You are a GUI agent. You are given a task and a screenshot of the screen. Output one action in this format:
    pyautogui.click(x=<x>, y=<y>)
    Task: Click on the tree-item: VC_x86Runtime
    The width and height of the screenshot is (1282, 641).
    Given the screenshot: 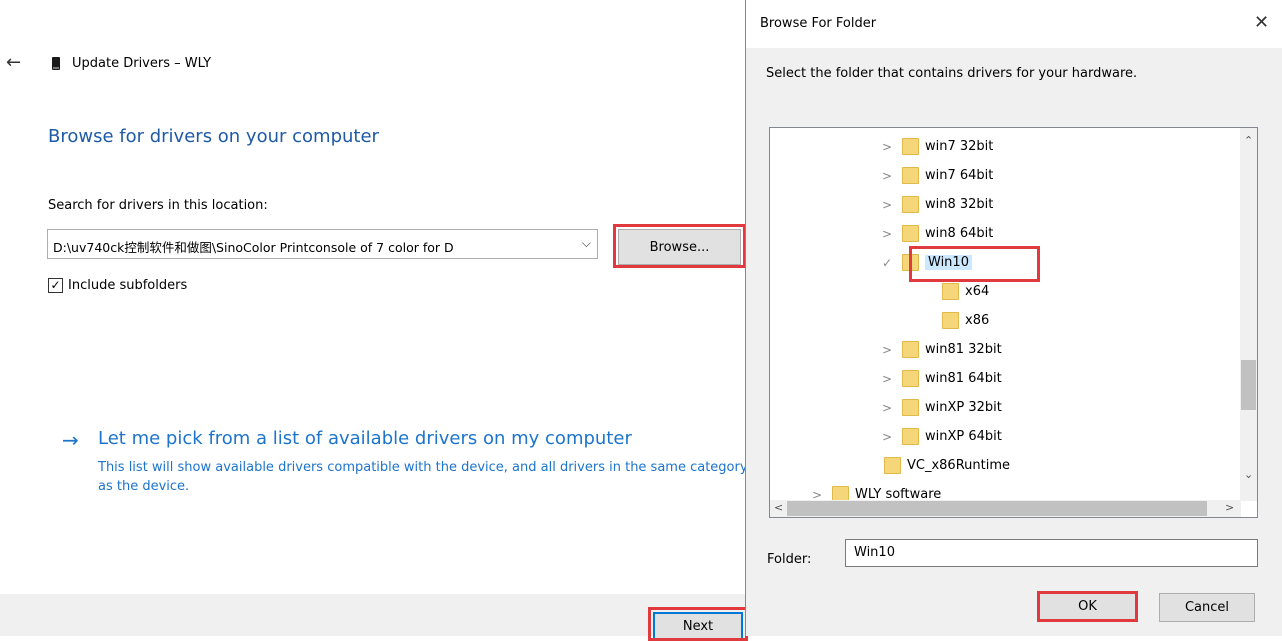 What is the action you would take?
    pyautogui.click(x=936, y=465)
    